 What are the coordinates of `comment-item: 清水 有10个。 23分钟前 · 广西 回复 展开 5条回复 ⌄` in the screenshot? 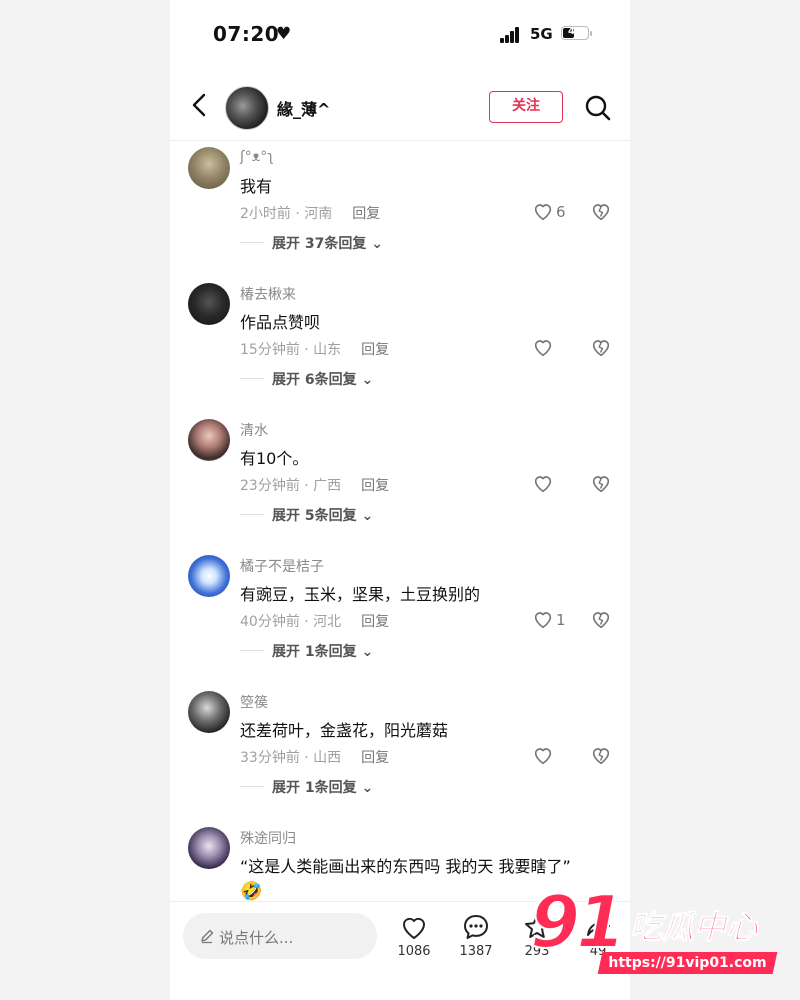 It's located at (400, 481).